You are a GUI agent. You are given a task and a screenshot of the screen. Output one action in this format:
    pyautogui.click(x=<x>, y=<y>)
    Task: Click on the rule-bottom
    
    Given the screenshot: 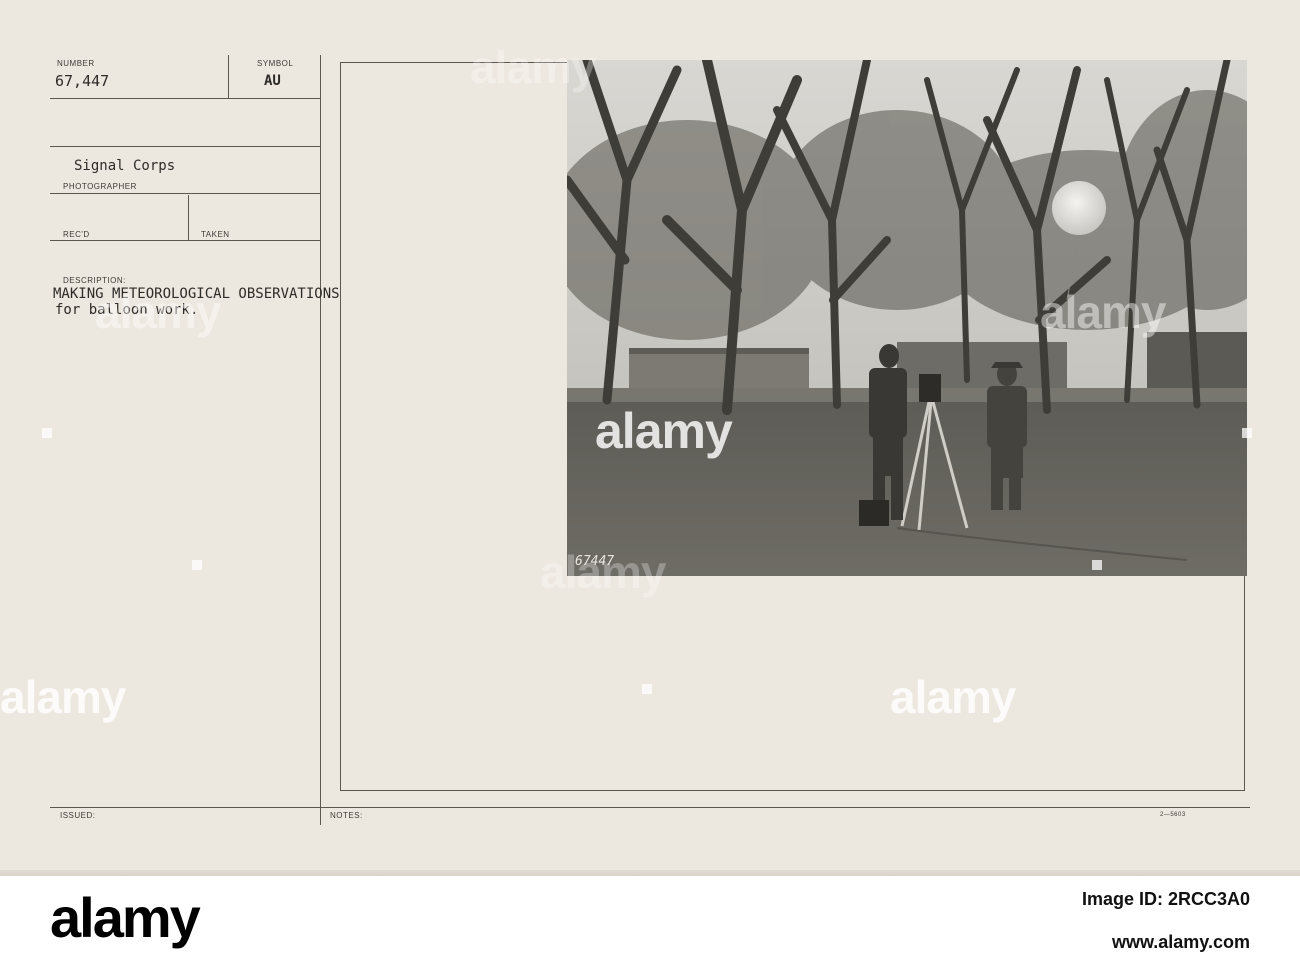 What is the action you would take?
    pyautogui.click(x=650, y=807)
    